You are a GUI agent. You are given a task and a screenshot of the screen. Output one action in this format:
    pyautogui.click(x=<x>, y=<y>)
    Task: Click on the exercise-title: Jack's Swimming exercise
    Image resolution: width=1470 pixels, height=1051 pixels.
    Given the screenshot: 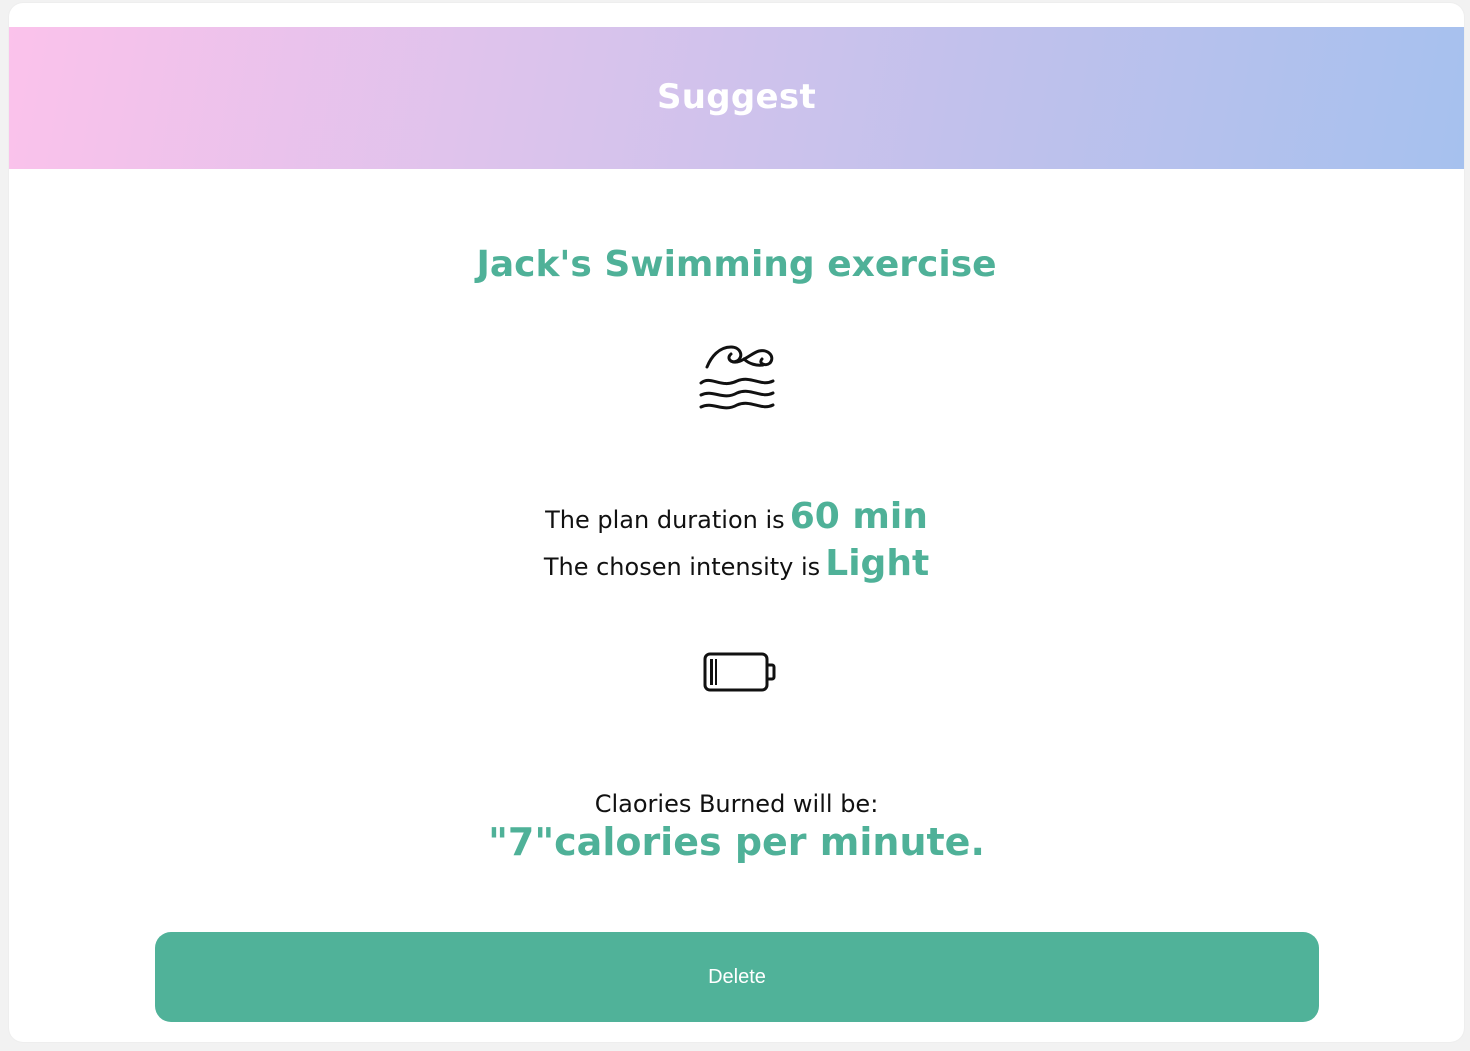 What is the action you would take?
    pyautogui.click(x=736, y=264)
    